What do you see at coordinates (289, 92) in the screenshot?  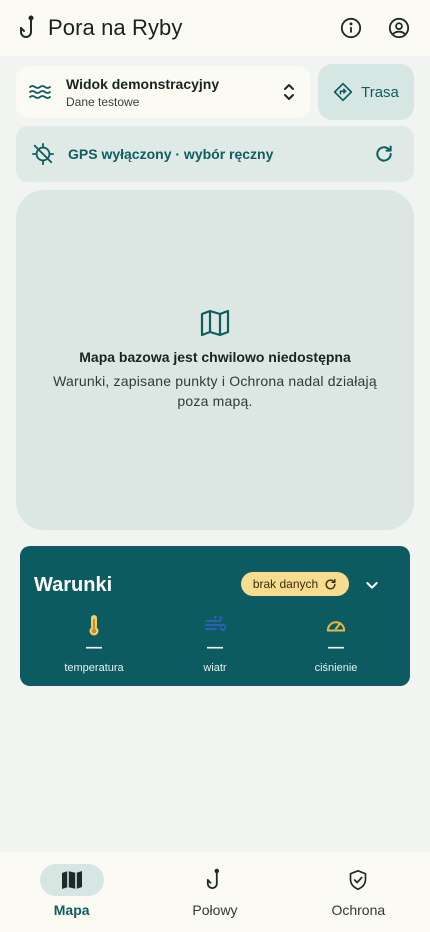 I see `unfold-chevron-icon` at bounding box center [289, 92].